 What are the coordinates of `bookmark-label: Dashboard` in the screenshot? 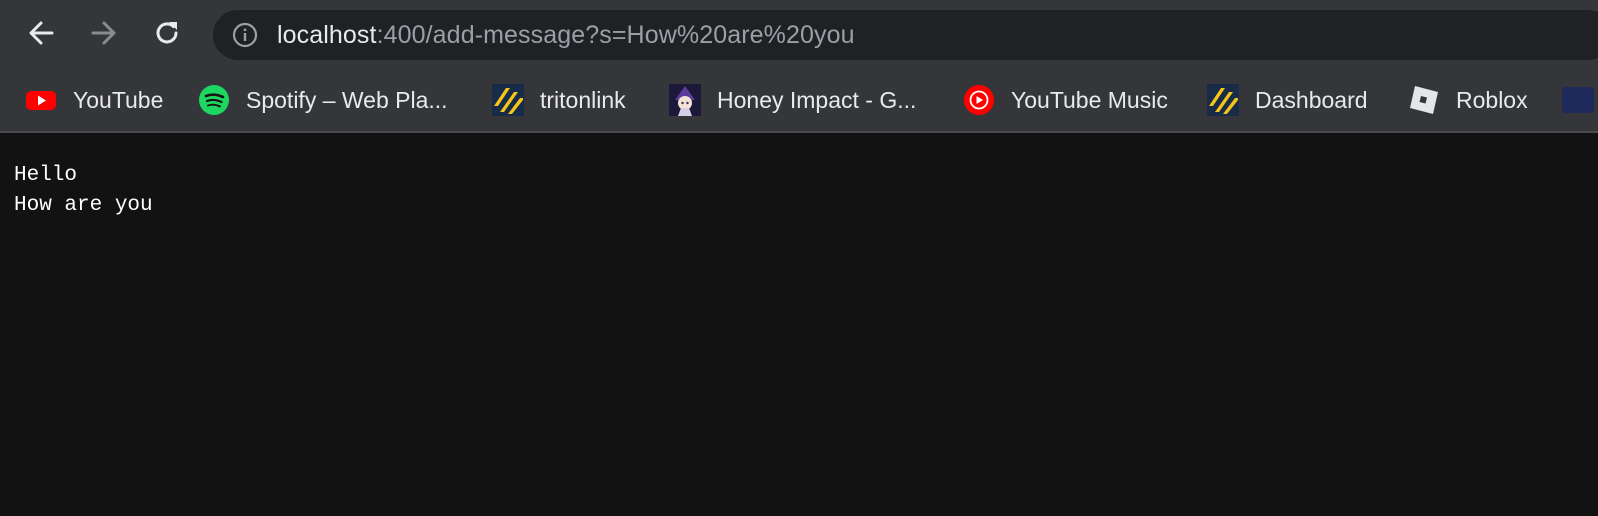 It's located at (1311, 99).